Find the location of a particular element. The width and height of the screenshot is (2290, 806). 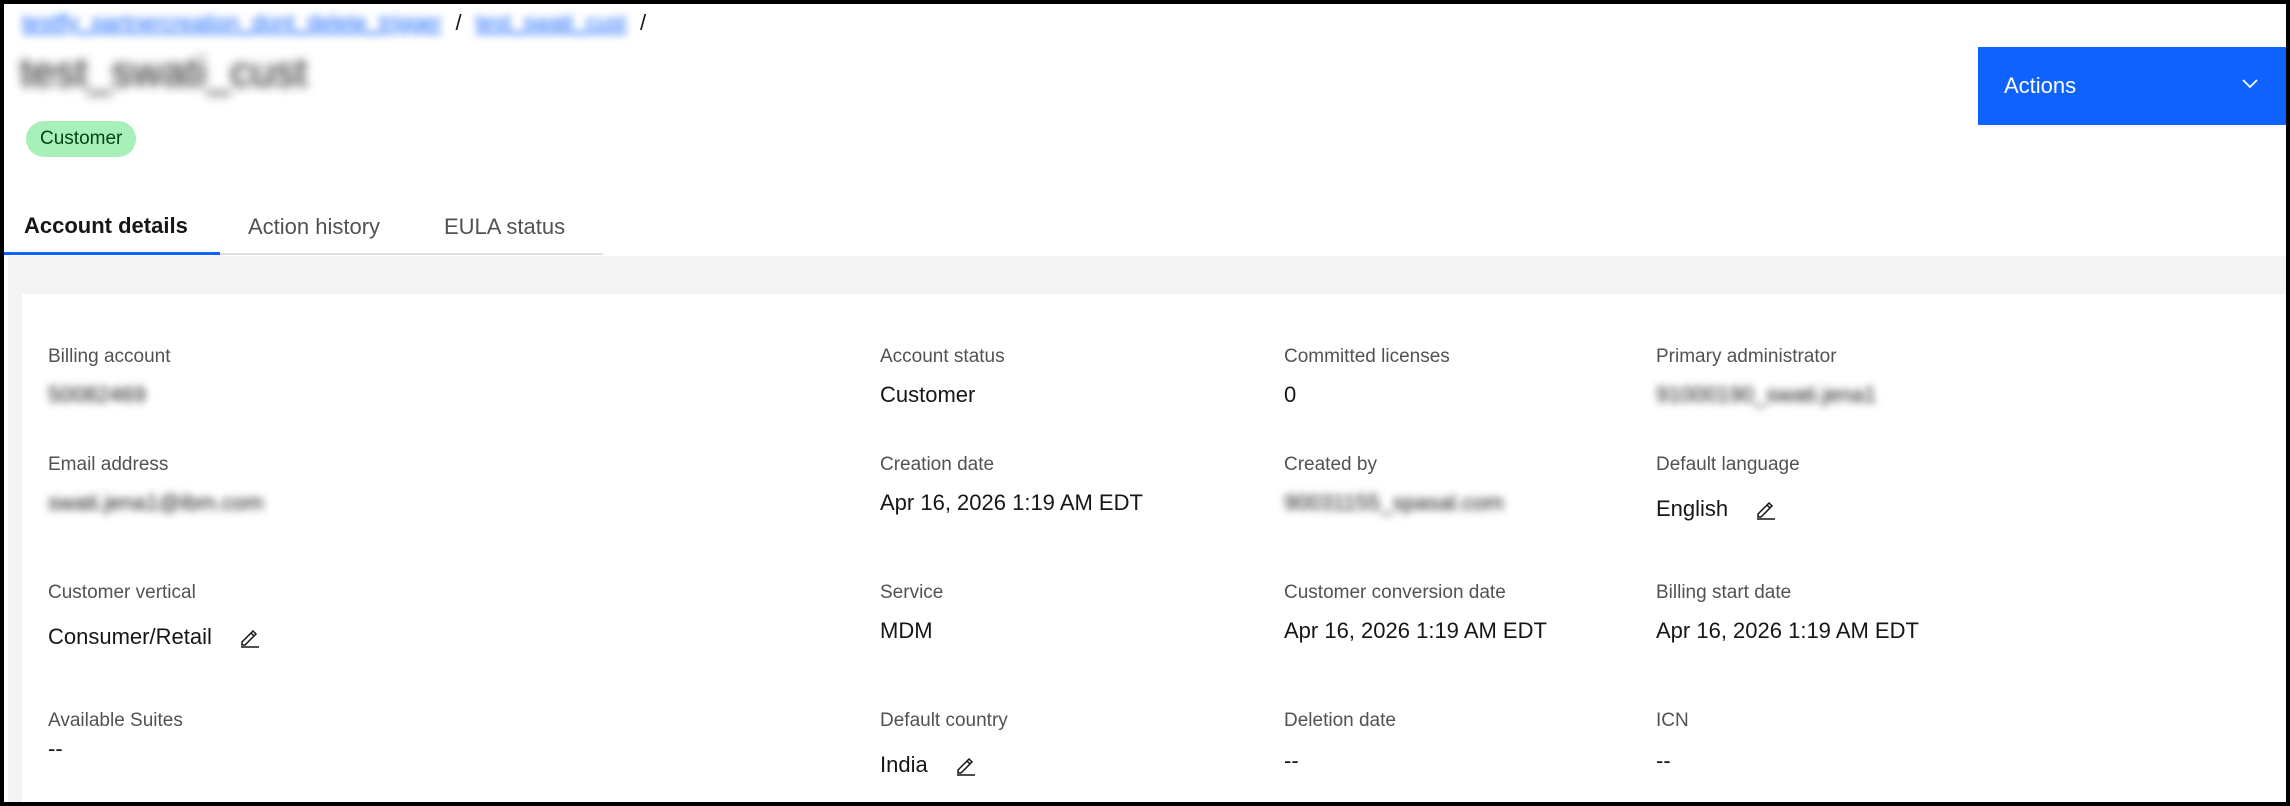

country-value: India is located at coordinates (904, 764).